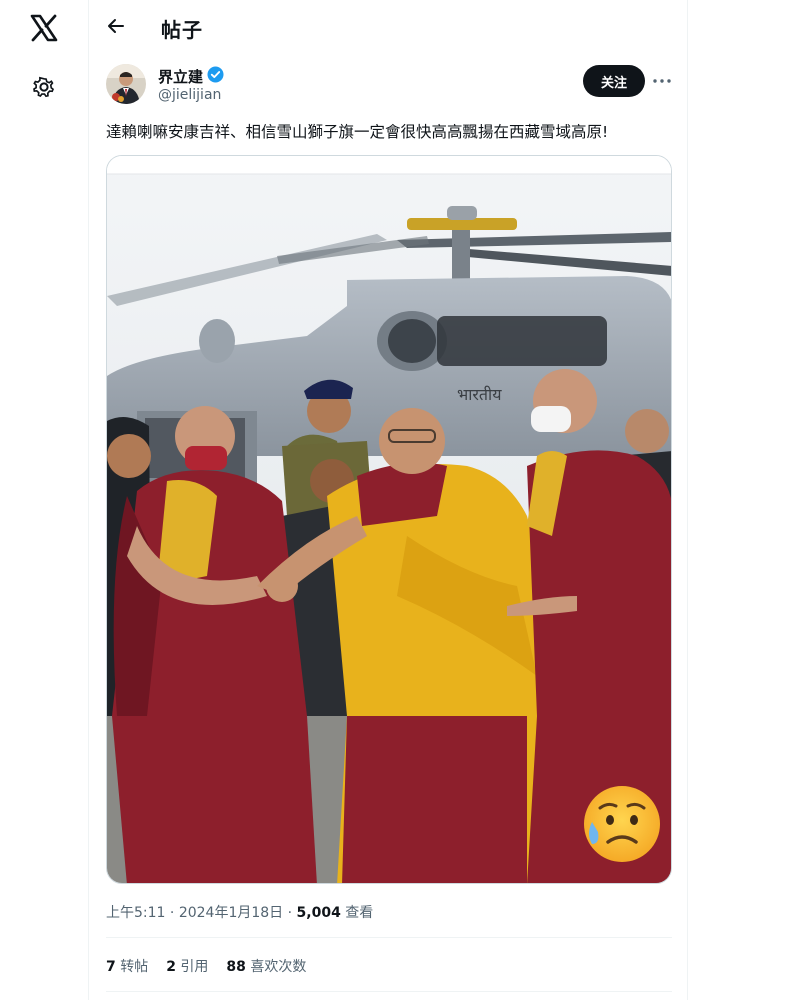 Image resolution: width=800 pixels, height=1000 pixels. I want to click on follow-button: 关注, so click(614, 81).